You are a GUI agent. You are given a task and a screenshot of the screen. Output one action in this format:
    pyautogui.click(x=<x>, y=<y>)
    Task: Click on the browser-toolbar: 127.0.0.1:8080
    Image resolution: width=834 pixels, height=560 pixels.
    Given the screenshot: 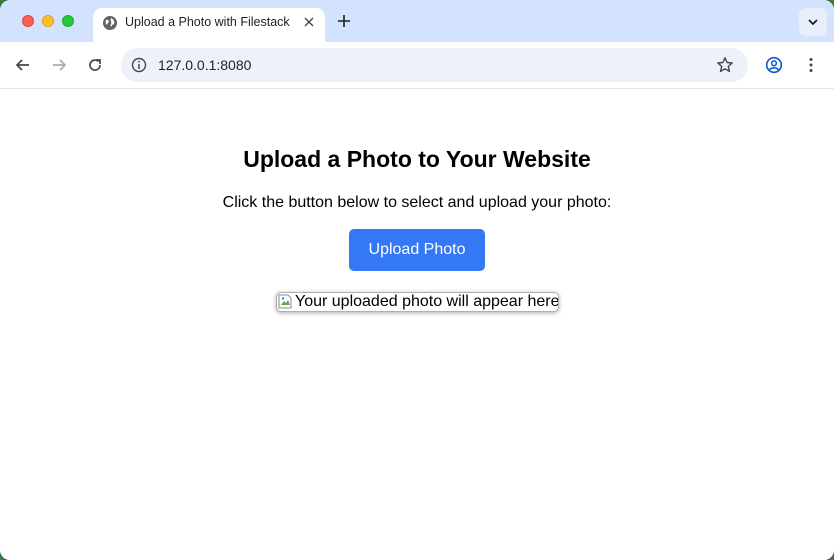 What is the action you would take?
    pyautogui.click(x=417, y=65)
    